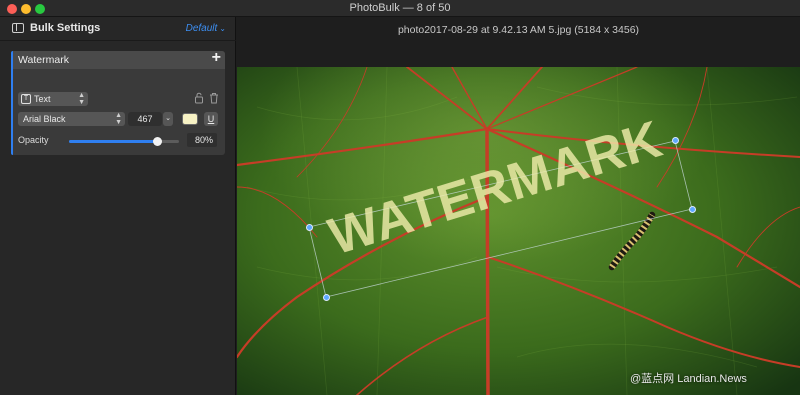 The width and height of the screenshot is (800, 395). I want to click on preset-dropdown: Default ⌄, so click(206, 28).